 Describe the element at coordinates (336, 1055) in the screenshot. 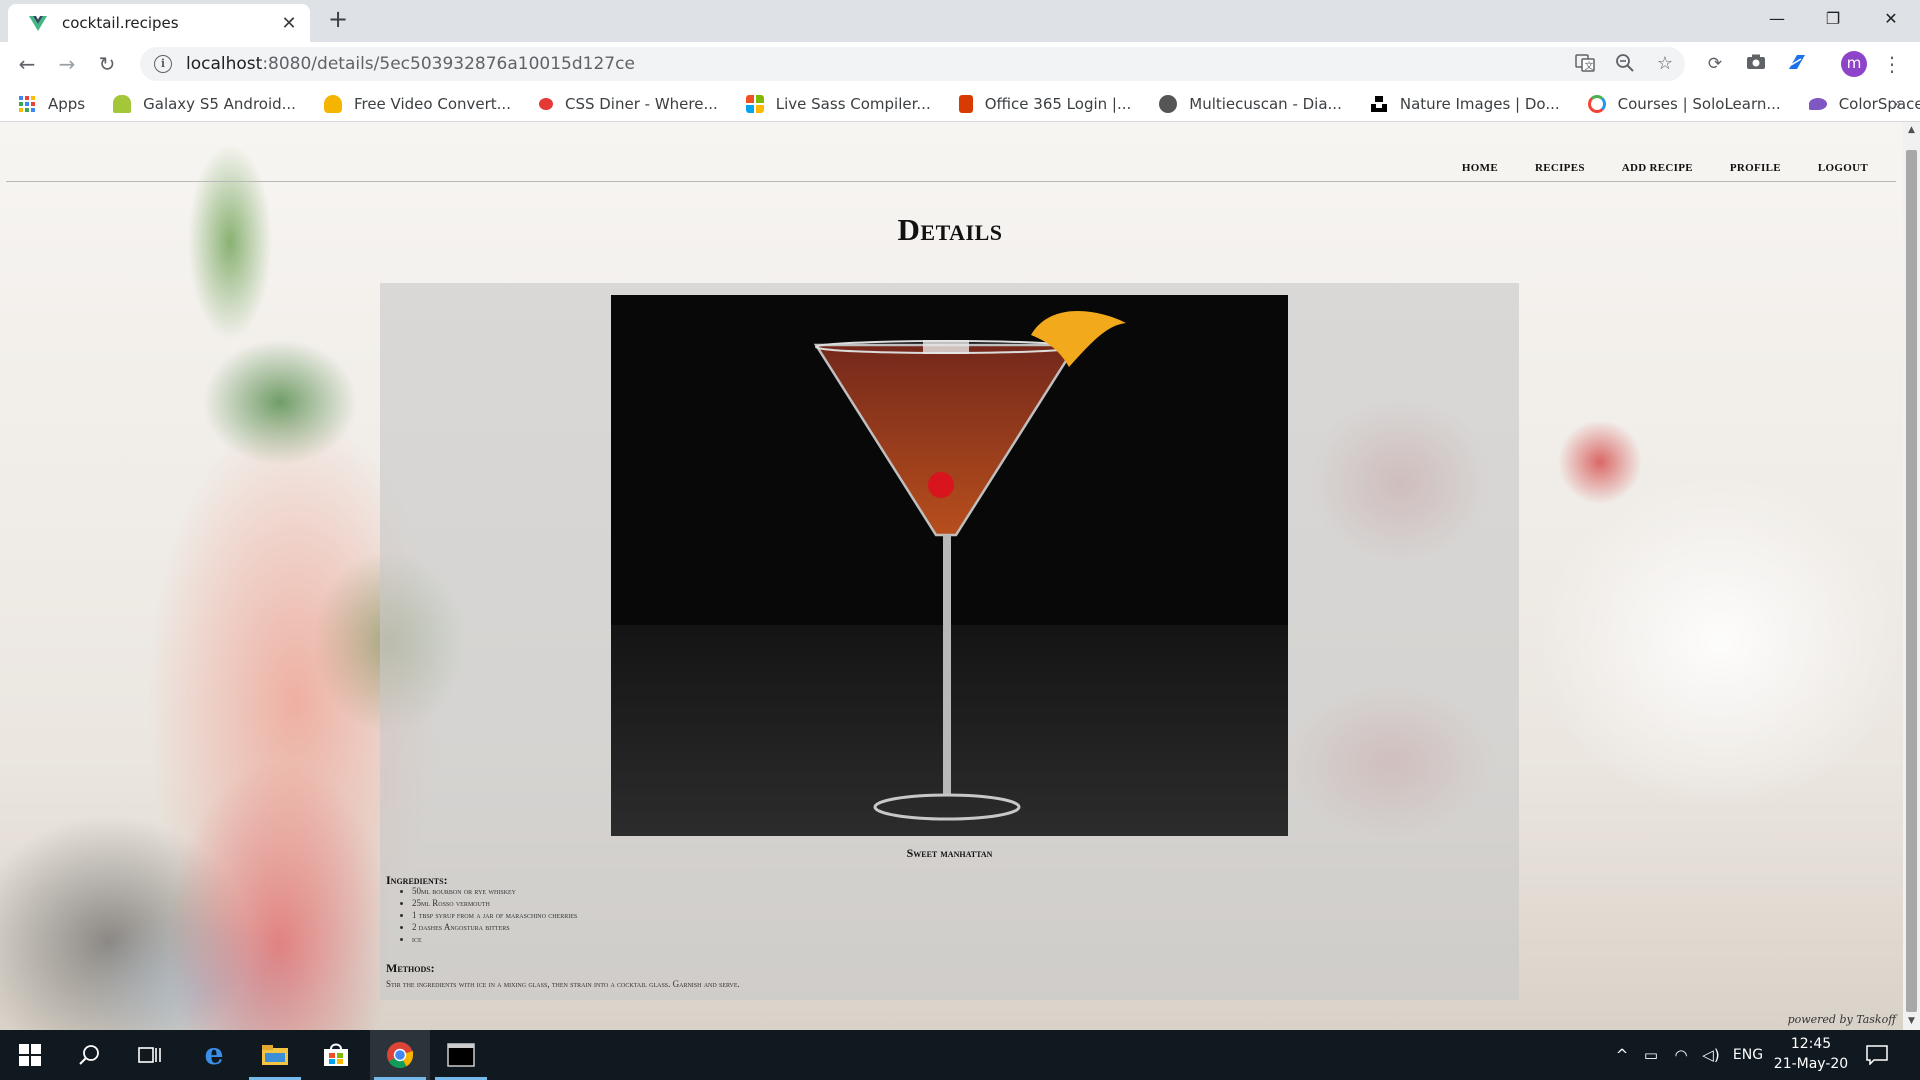

I see `store-icon` at that location.